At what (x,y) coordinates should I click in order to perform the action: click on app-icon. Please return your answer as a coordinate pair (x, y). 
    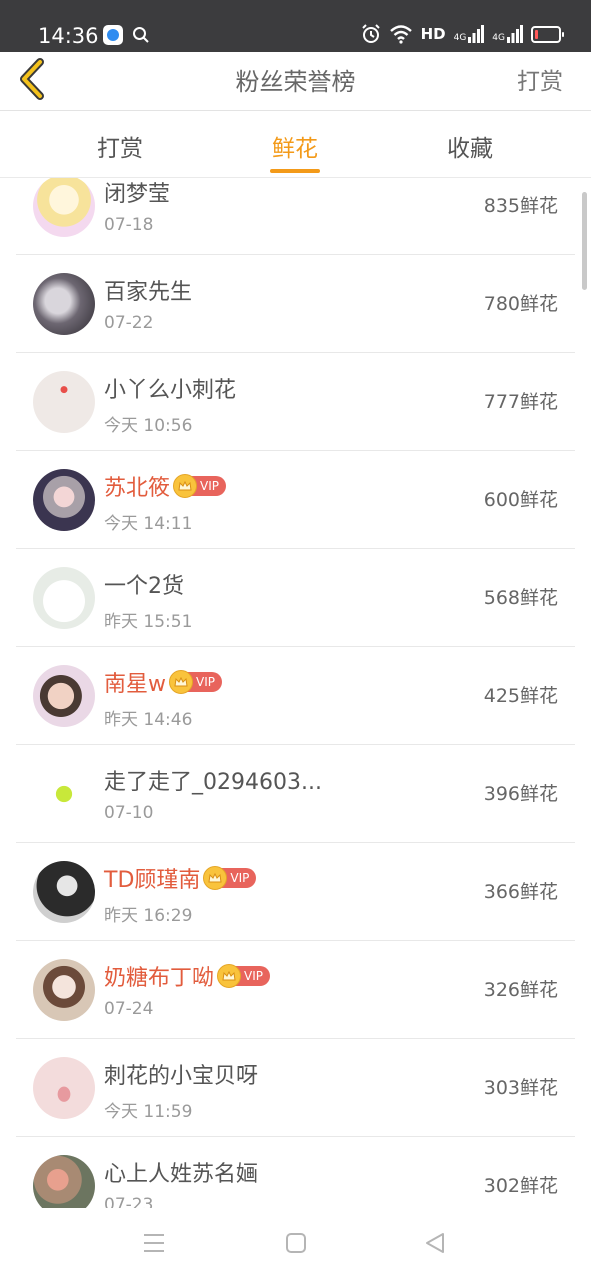
    Looking at the image, I should click on (113, 35).